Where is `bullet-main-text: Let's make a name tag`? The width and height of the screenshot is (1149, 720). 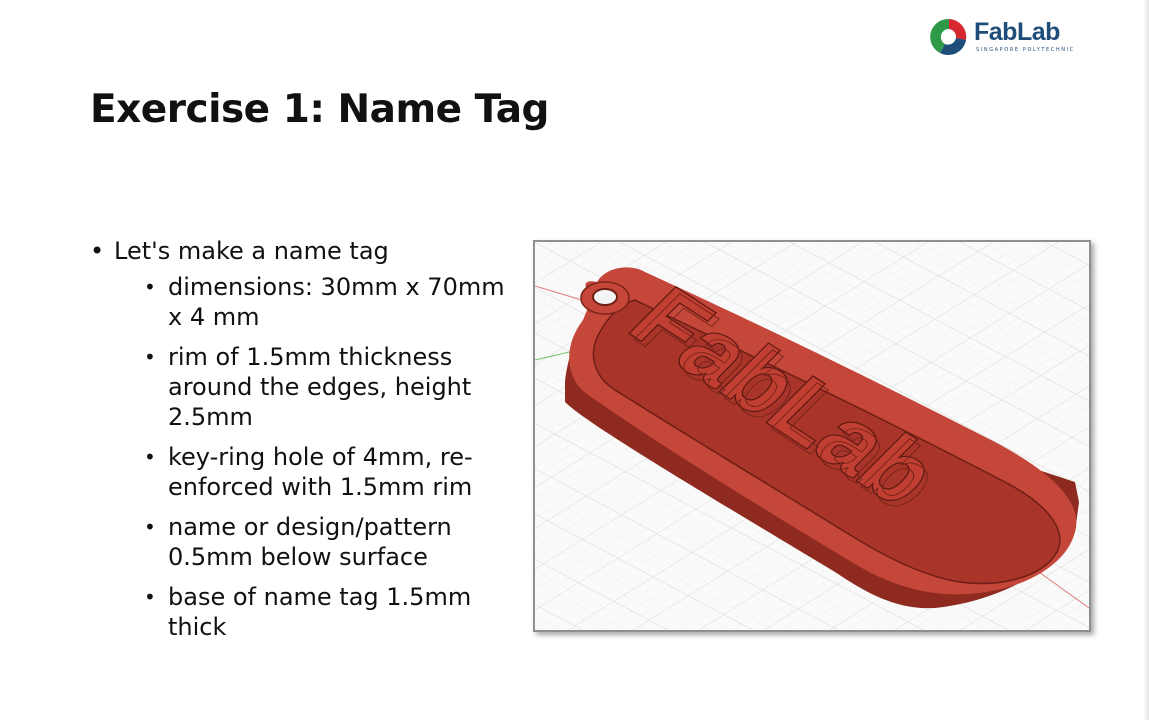
bullet-main-text: Let's make a name tag is located at coordinates (251, 251).